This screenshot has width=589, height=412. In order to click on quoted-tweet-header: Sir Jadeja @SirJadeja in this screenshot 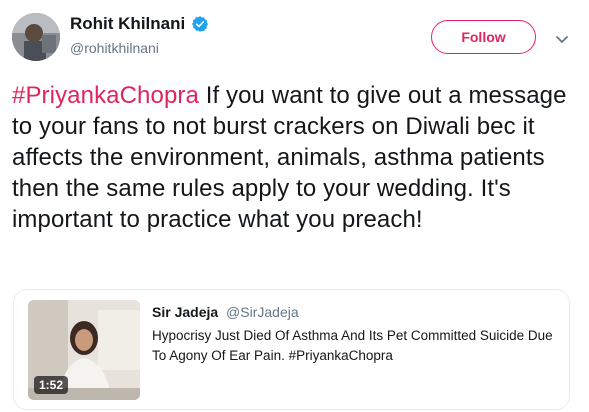, I will do `click(225, 312)`.